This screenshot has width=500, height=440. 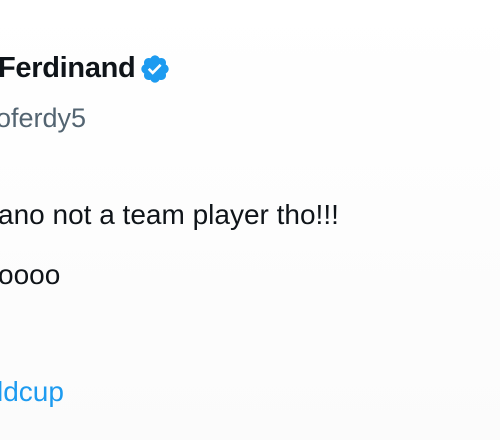 What do you see at coordinates (155, 69) in the screenshot?
I see `verified-badge-icon` at bounding box center [155, 69].